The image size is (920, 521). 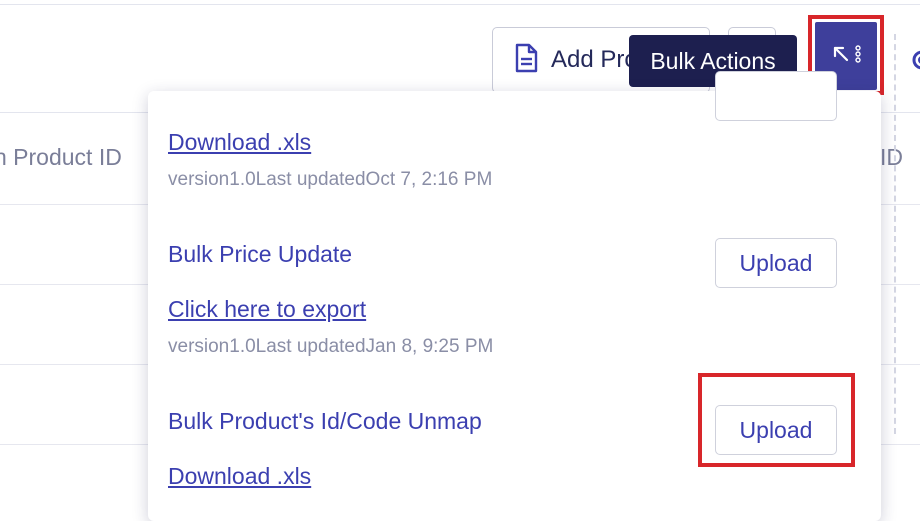 What do you see at coordinates (594, 59) in the screenshot?
I see `add-product-label: Add Pro` at bounding box center [594, 59].